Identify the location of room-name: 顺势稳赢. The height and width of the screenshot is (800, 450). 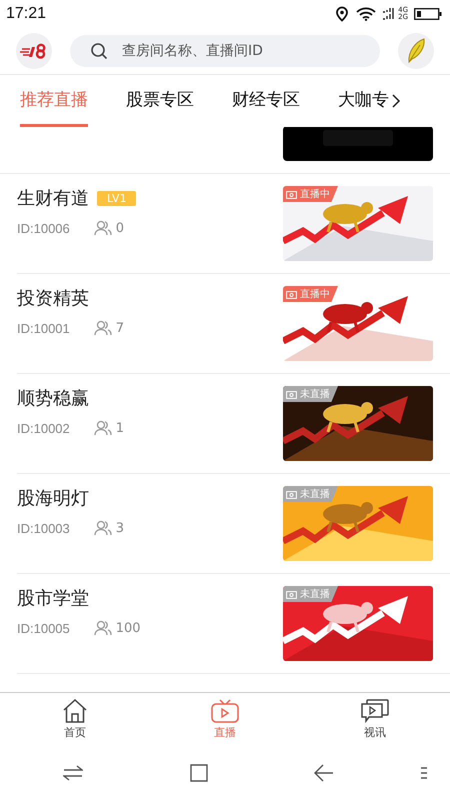
(53, 398).